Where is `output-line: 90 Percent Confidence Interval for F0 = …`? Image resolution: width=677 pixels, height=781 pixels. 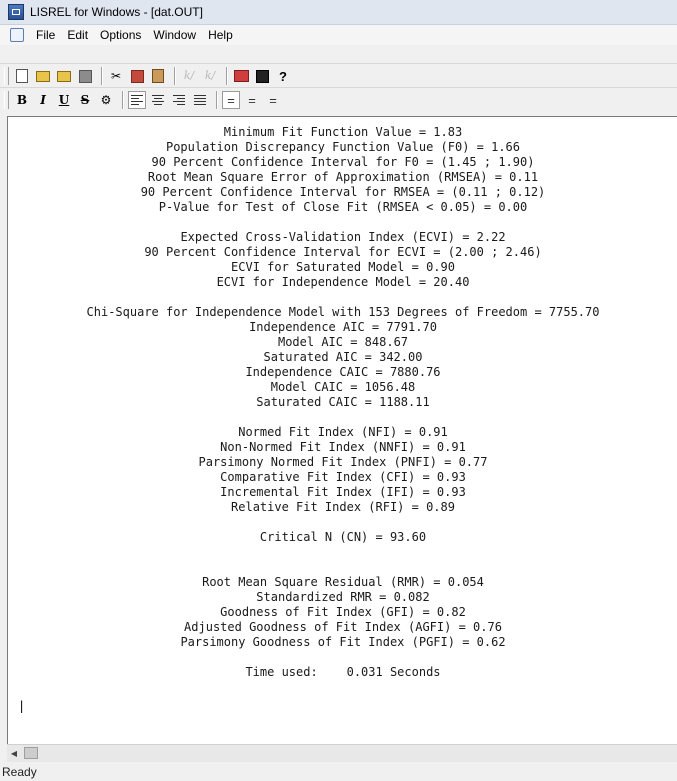 output-line: 90 Percent Confidence Interval for F0 = … is located at coordinates (343, 162).